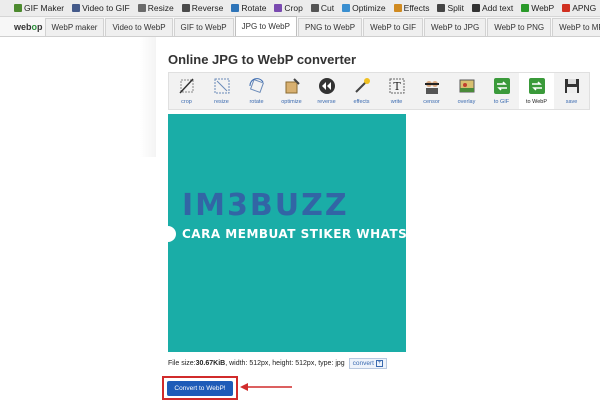  What do you see at coordinates (160, 8) in the screenshot?
I see `topnav-item-label: Resize` at bounding box center [160, 8].